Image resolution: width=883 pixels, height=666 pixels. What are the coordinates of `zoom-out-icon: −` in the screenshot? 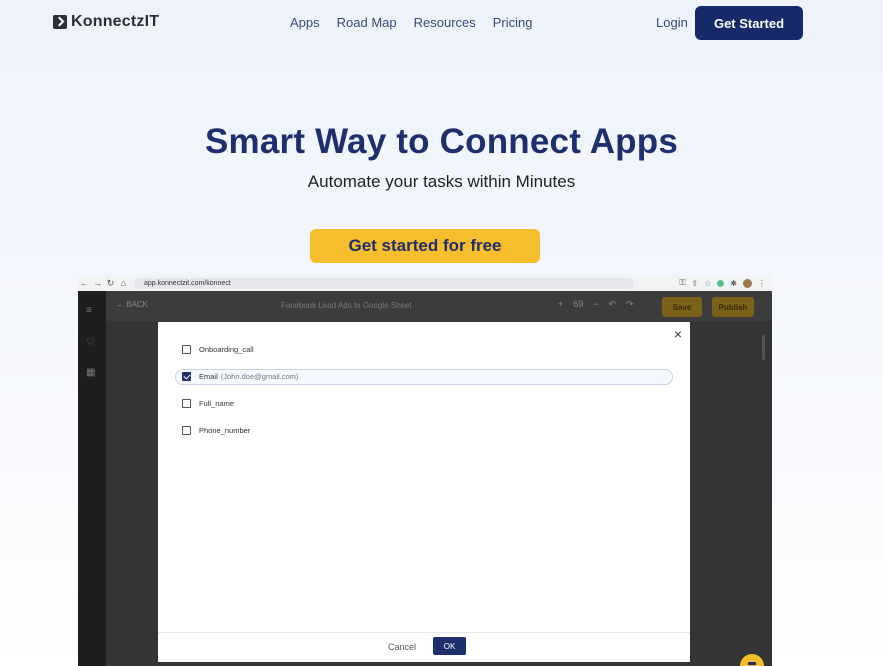 It's located at (596, 304).